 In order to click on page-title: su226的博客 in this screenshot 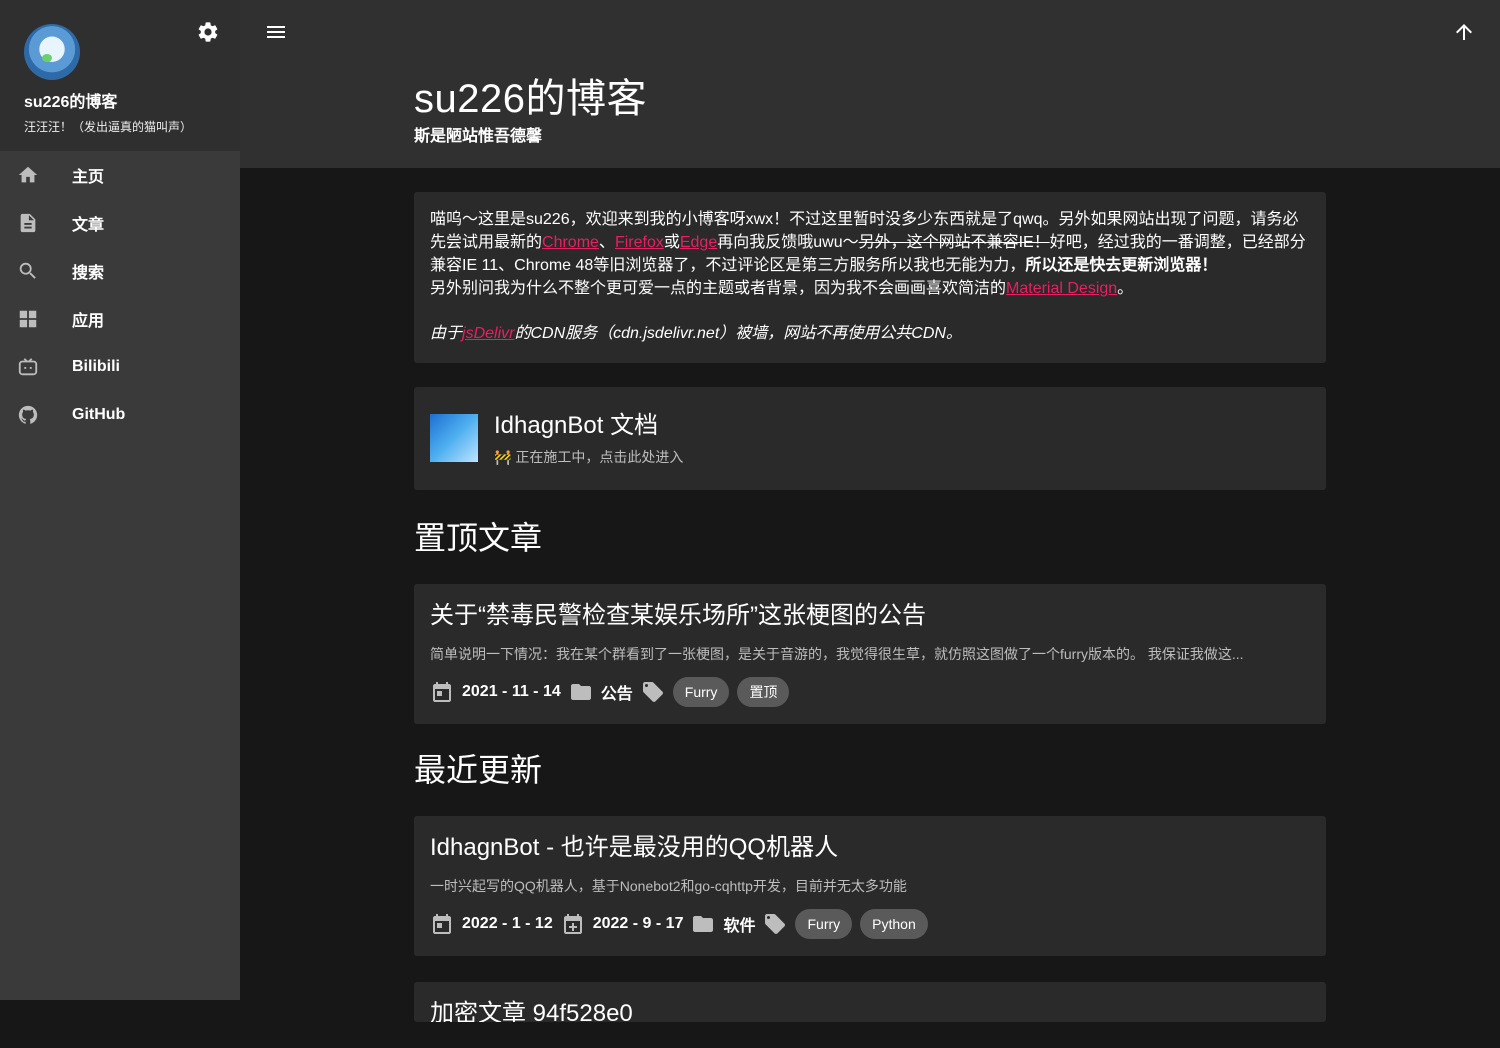, I will do `click(530, 99)`.